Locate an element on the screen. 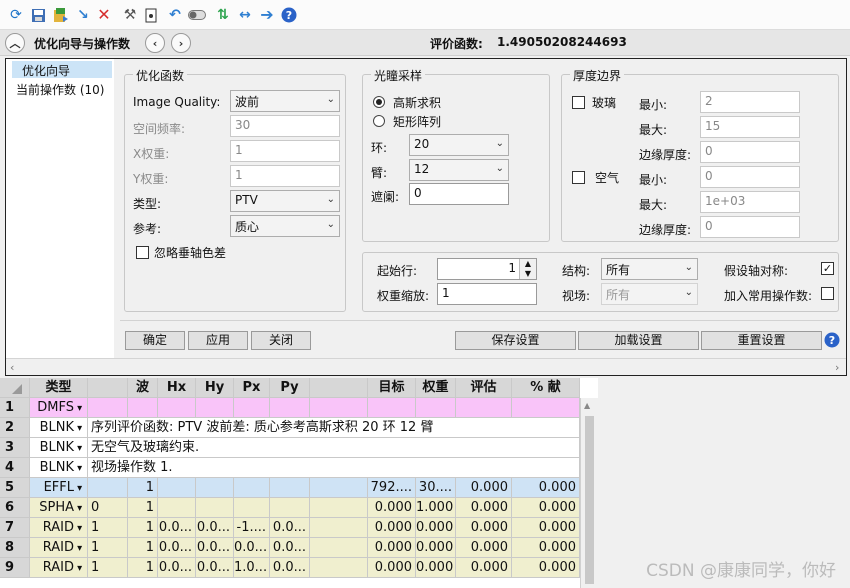  ok-button: 确定 is located at coordinates (155, 340).